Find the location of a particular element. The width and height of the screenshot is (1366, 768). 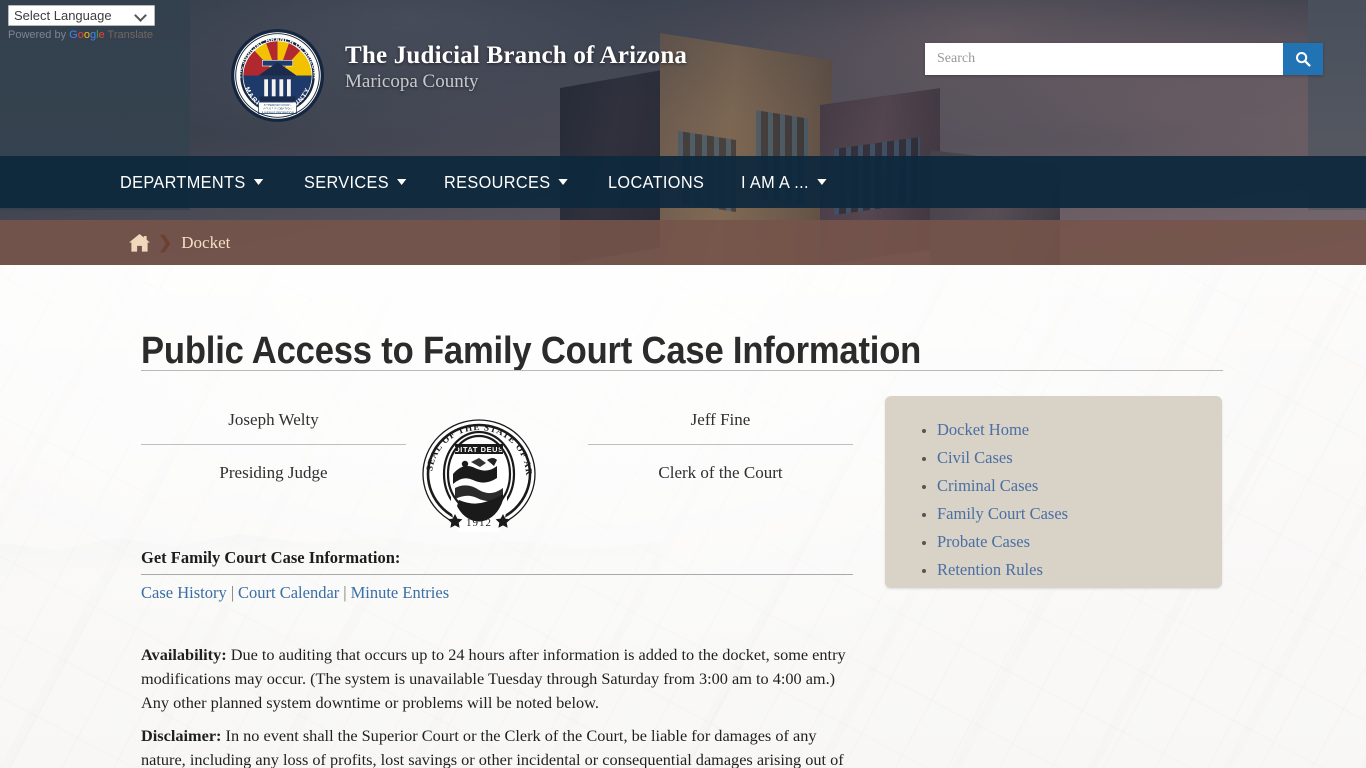

nav-item-locations: LOCATIONS is located at coordinates (656, 182).